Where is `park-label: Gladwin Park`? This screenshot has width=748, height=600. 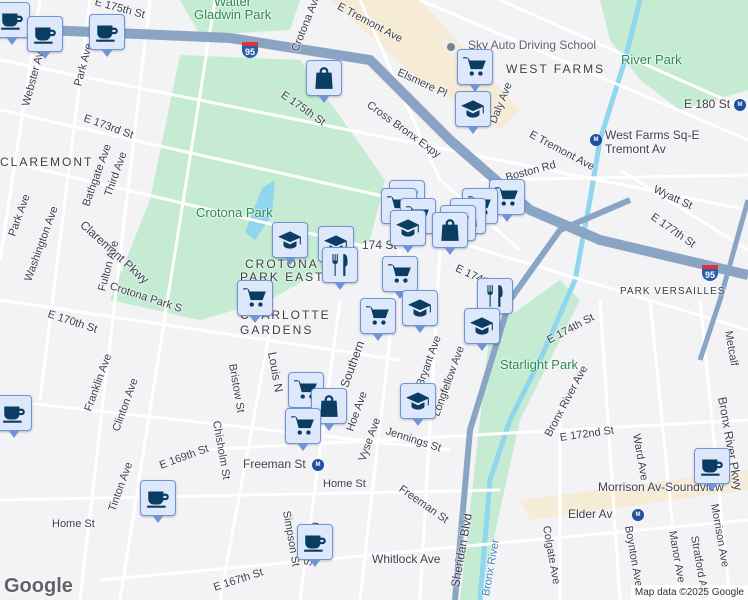 park-label: Gladwin Park is located at coordinates (233, 14).